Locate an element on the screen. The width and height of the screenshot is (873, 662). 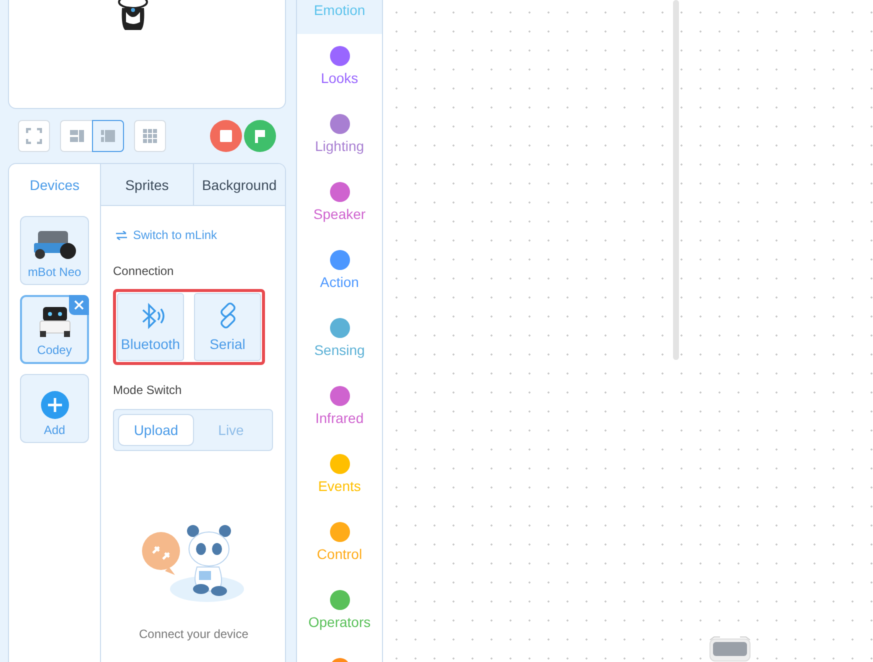
small-stage-layout-button is located at coordinates (76, 136).